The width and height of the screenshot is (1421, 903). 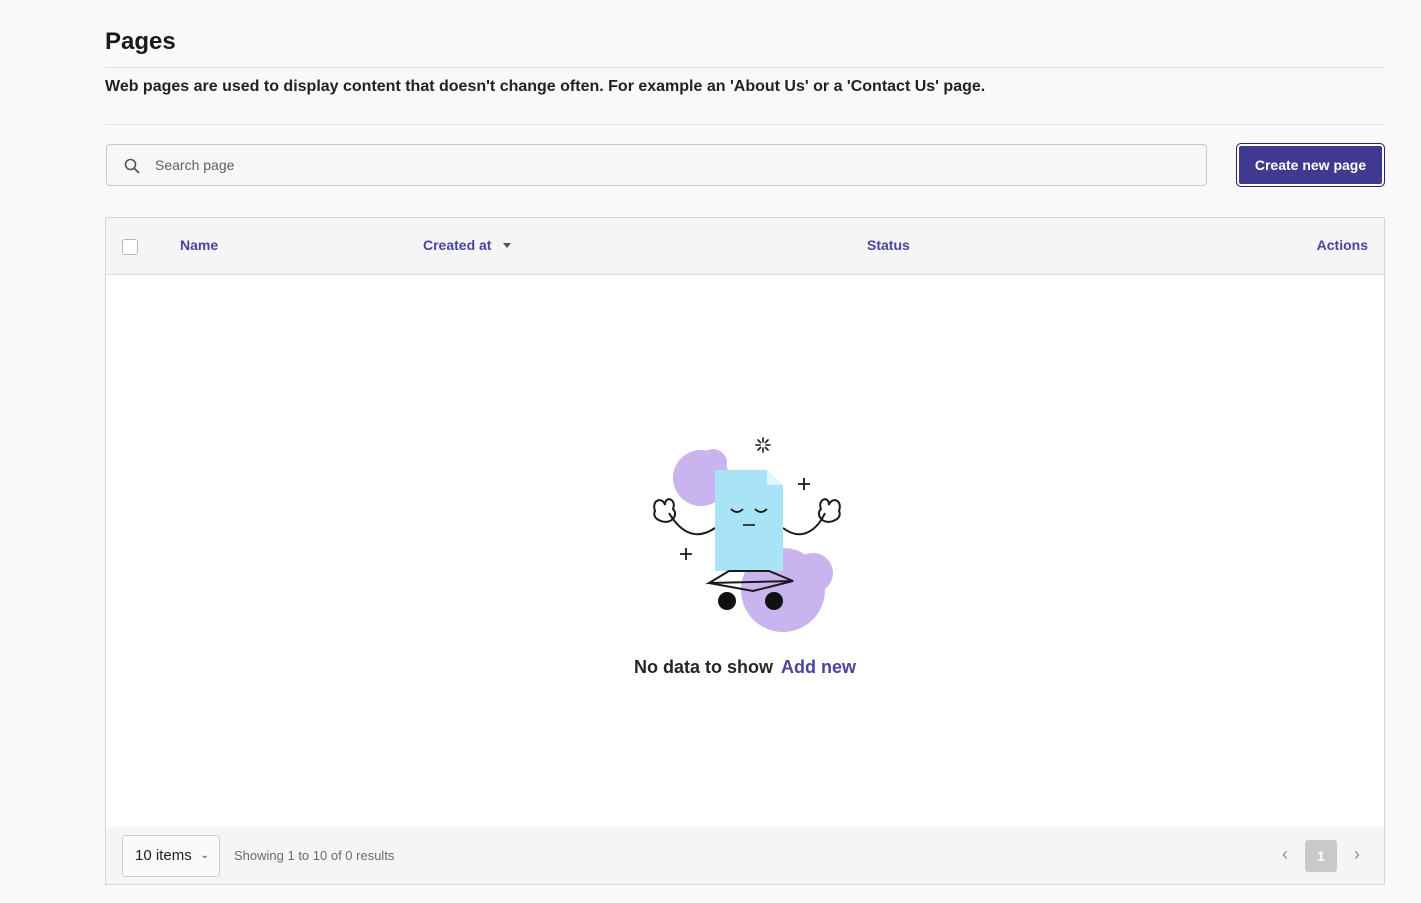 What do you see at coordinates (204, 855) in the screenshot?
I see `chevron-down-icon: ⌄` at bounding box center [204, 855].